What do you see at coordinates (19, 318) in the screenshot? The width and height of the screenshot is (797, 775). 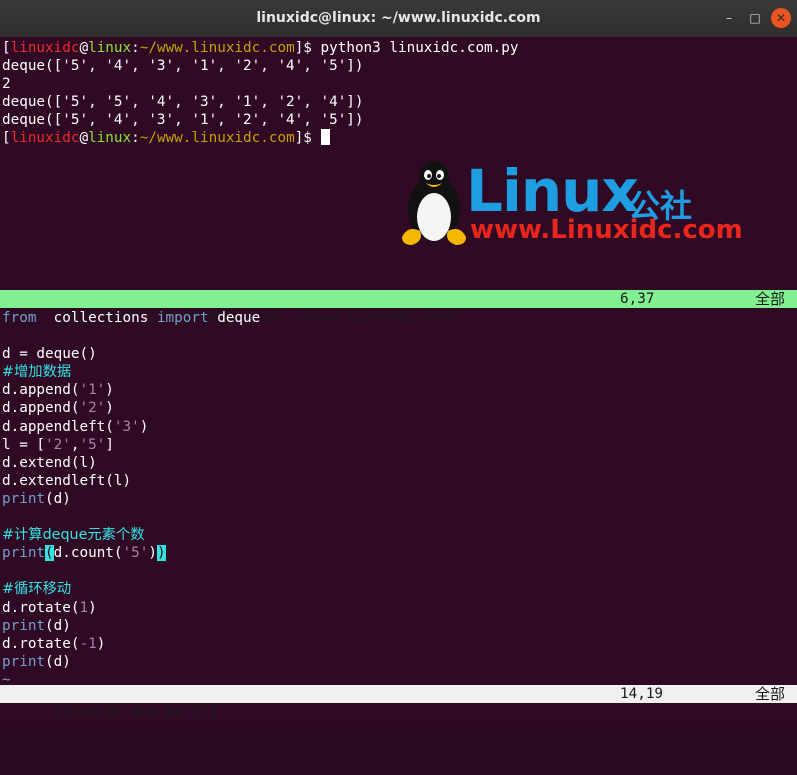 I see `keyword: from` at bounding box center [19, 318].